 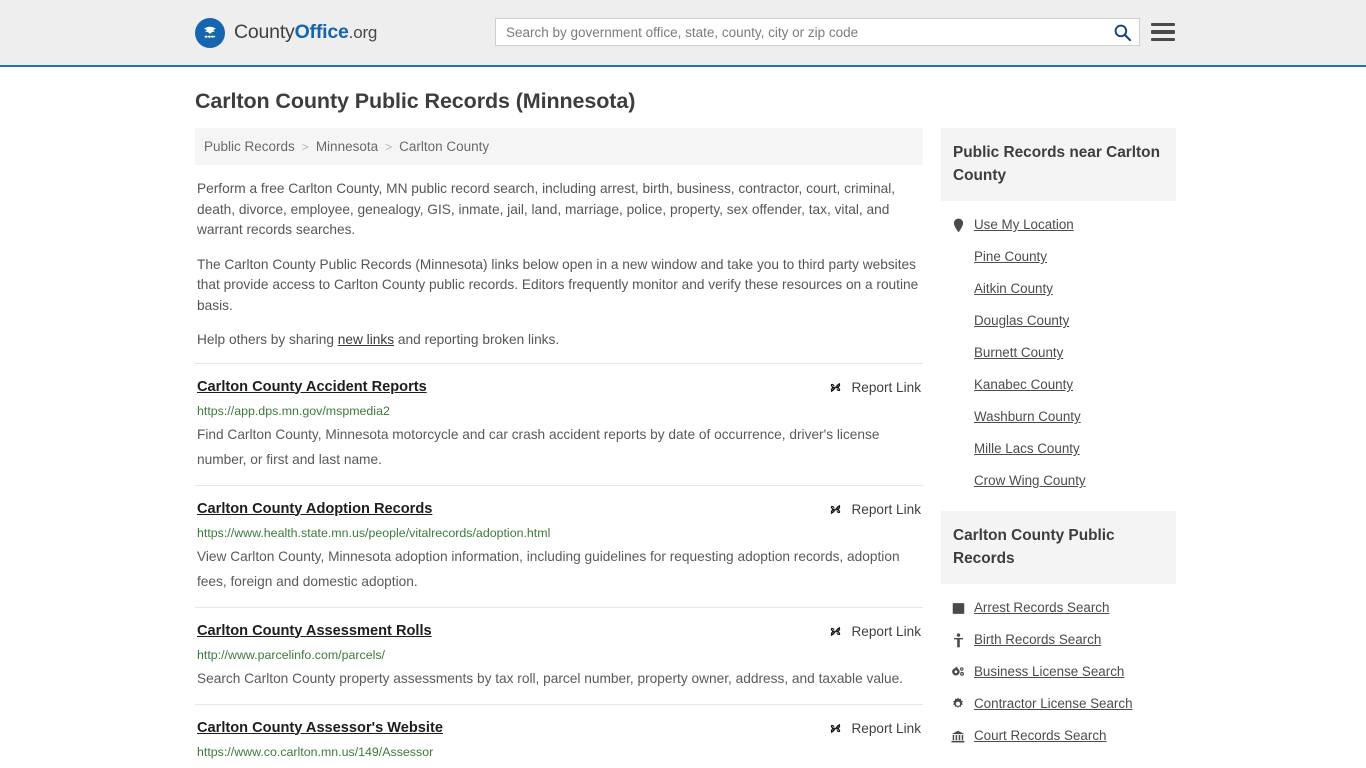 I want to click on record-search-link: Birth Records Search, so click(x=1037, y=640).